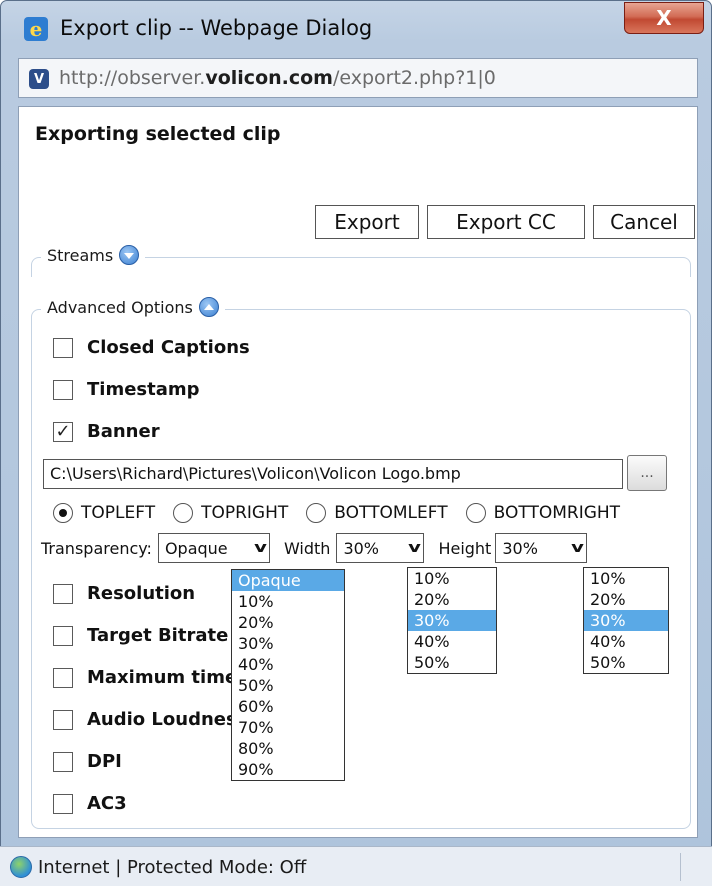  Describe the element at coordinates (367, 222) in the screenshot. I see `export-button: Export` at that location.